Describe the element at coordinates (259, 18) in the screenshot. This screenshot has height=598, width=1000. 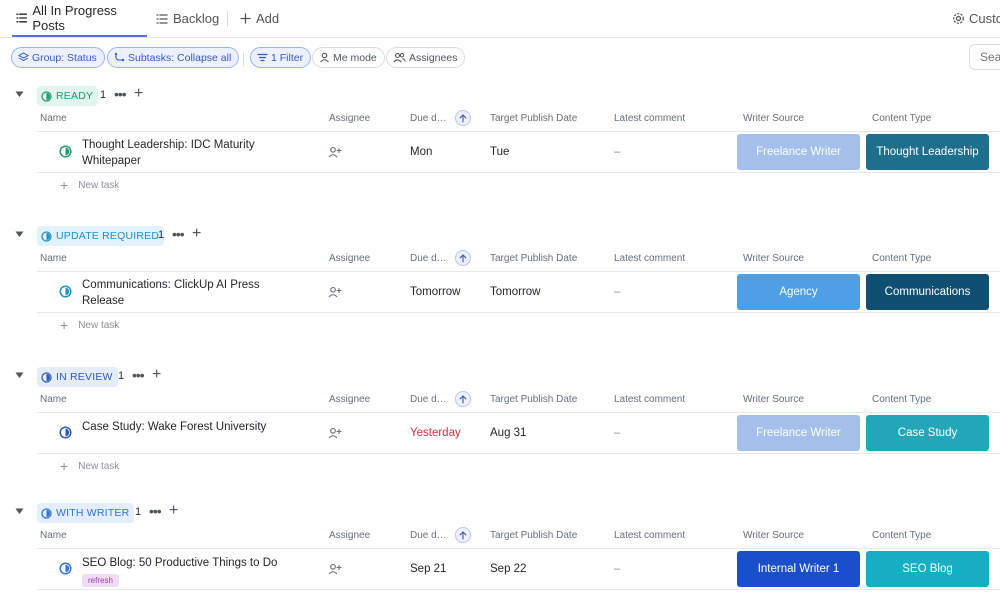
I see `add-view-button: Add` at that location.